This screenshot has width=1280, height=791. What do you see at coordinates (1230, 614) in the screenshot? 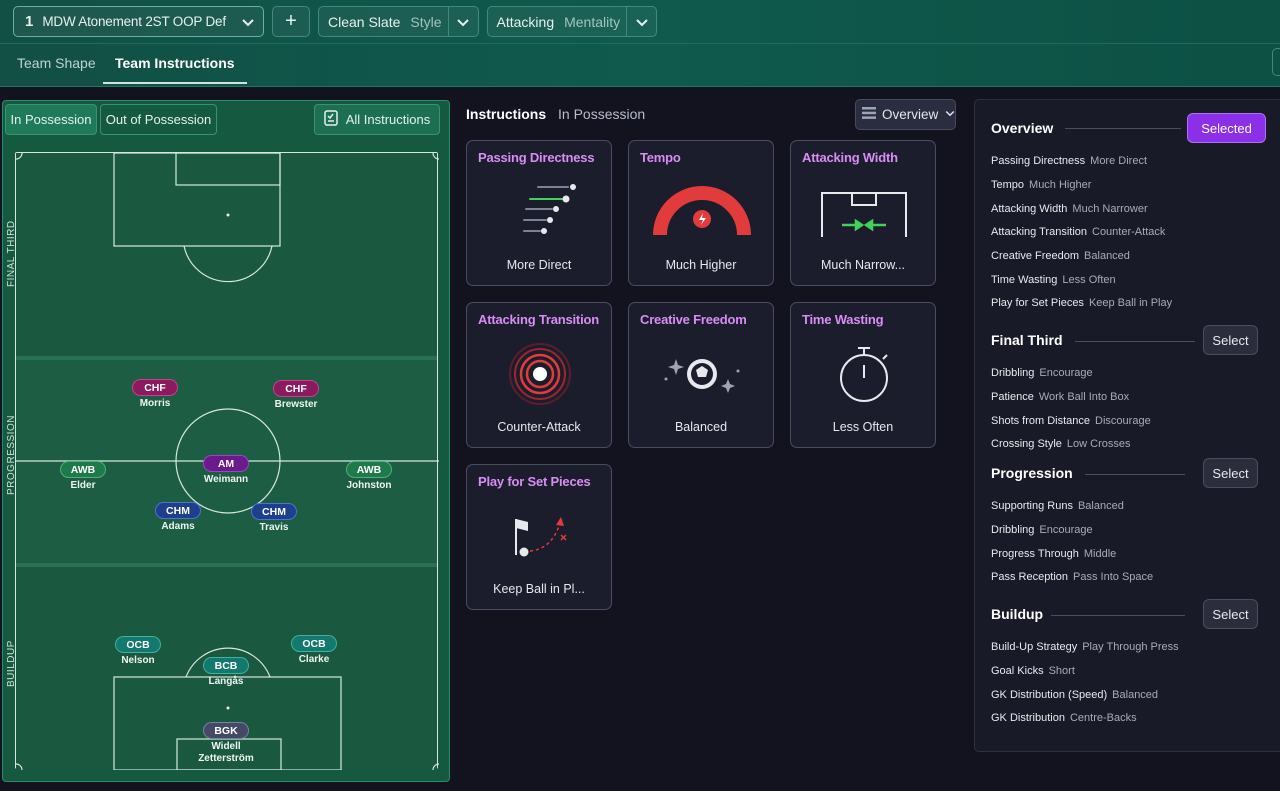
I see `buildup-select-button: Select` at bounding box center [1230, 614].